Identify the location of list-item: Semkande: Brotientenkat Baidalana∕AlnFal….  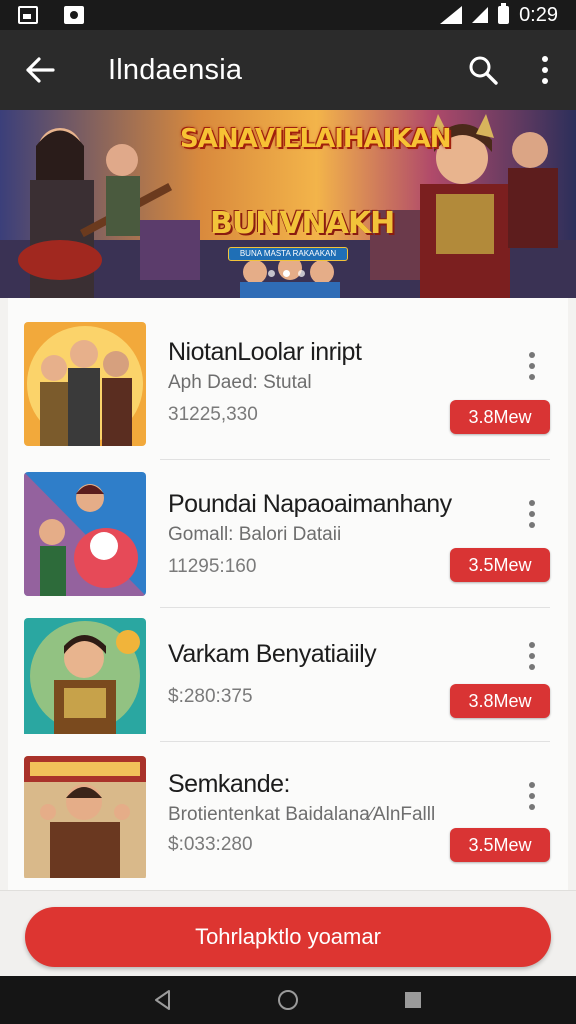
(286, 831).